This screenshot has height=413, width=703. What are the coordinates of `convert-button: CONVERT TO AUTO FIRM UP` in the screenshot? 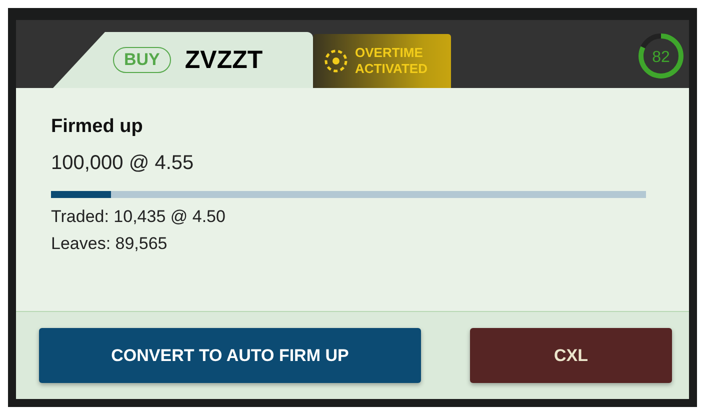 It's located at (230, 355).